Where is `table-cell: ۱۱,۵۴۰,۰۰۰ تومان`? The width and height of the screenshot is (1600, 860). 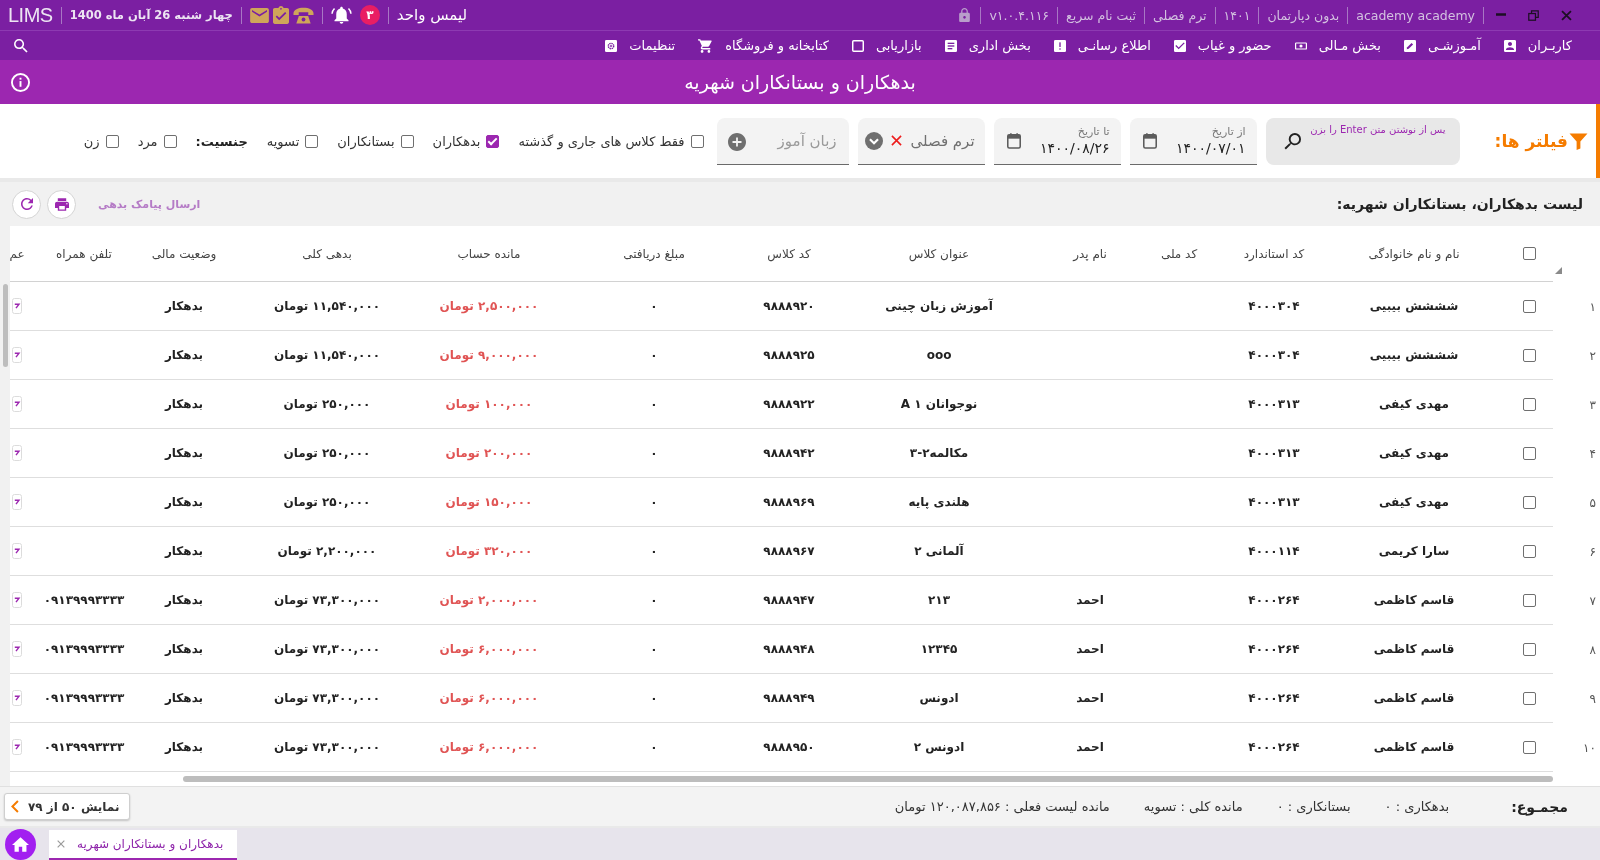
table-cell: ۱۱,۵۴۰,۰۰۰ تومان is located at coordinates (327, 306).